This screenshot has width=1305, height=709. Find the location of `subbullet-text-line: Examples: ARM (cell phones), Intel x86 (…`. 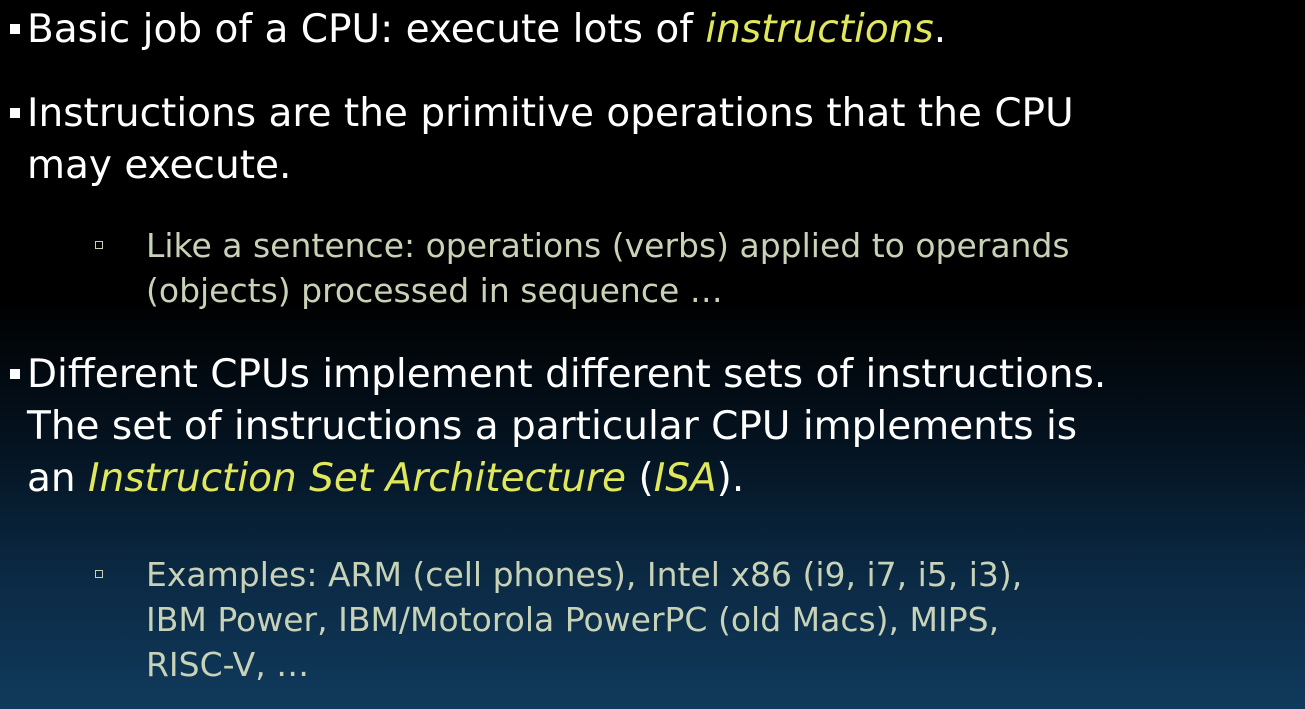

subbullet-text-line: Examples: ARM (cell phones), Intel x86 (… is located at coordinates (584, 574).